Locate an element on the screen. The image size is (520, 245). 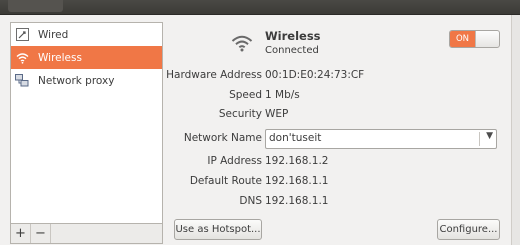
hardware-address-value: 00:1D:E0:24:73:CF is located at coordinates (315, 75).